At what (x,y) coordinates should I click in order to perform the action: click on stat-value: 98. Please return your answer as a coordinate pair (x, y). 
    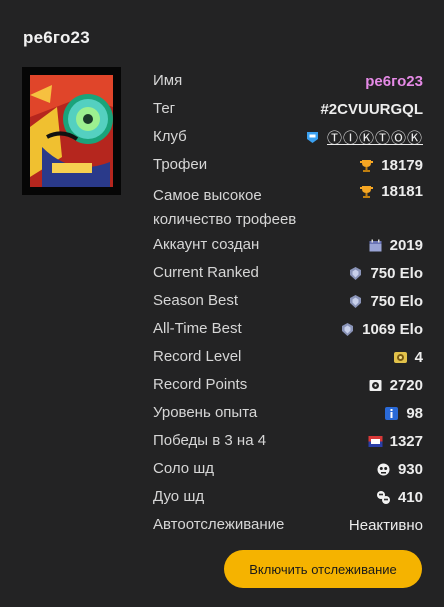
    Looking at the image, I should click on (414, 413).